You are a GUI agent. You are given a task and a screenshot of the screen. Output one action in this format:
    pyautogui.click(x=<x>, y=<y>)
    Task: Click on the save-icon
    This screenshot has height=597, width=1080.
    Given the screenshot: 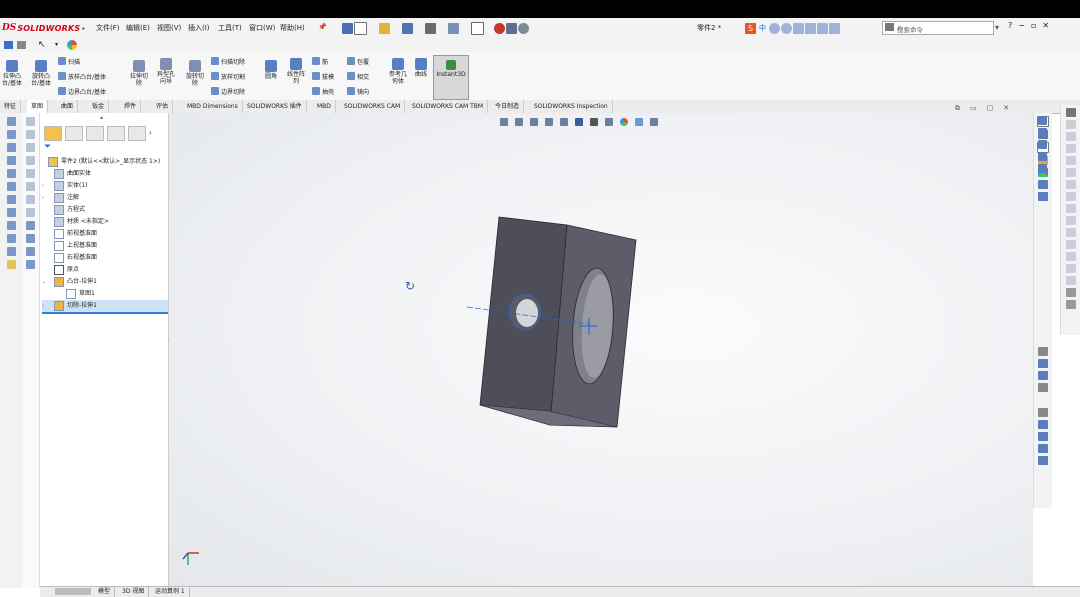 What is the action you would take?
    pyautogui.click(x=407, y=28)
    